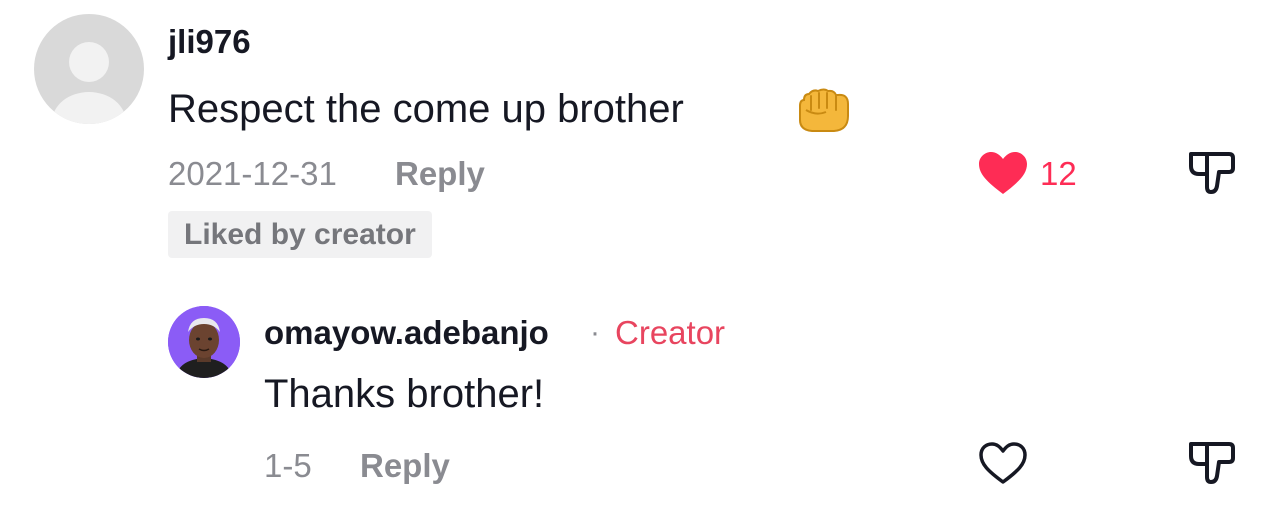  What do you see at coordinates (89, 62) in the screenshot?
I see `avatar-head-shape` at bounding box center [89, 62].